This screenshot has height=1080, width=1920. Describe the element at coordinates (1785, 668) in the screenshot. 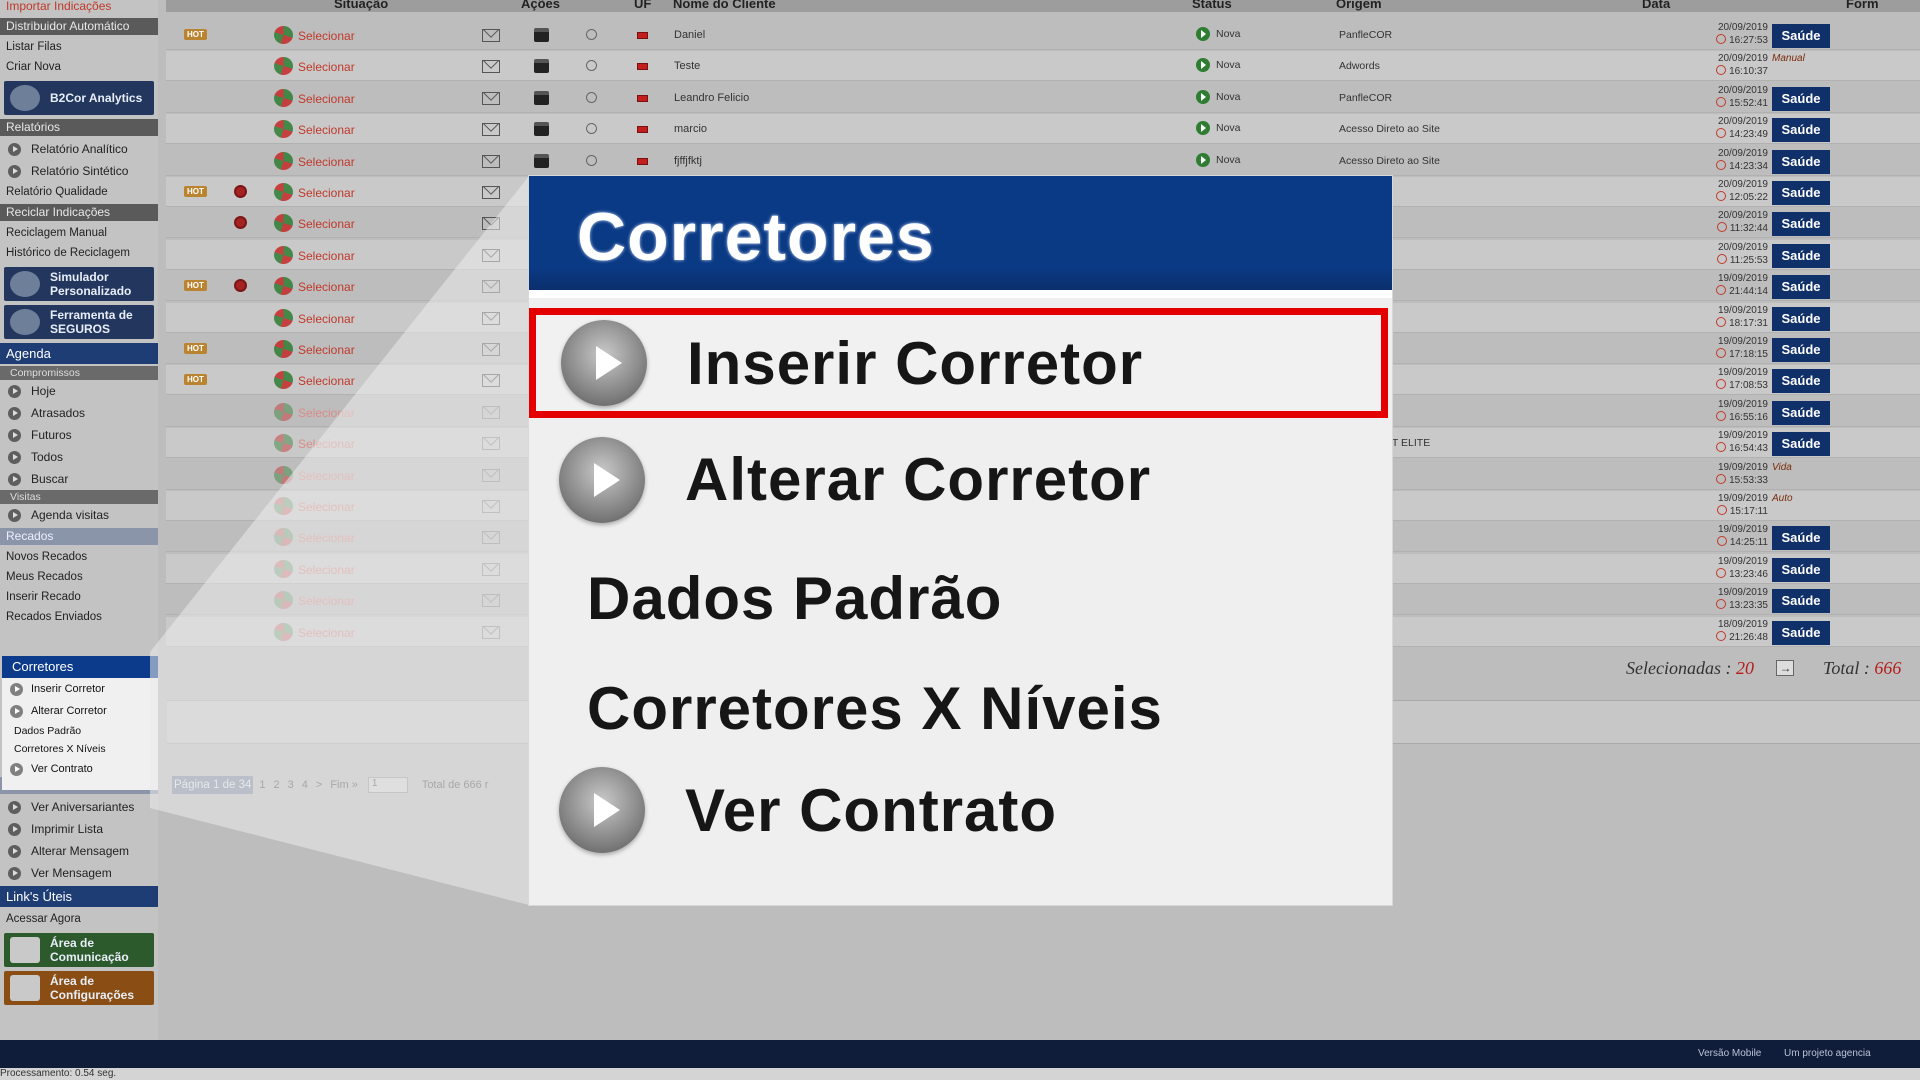

I see `arrow-right-icon: →` at that location.